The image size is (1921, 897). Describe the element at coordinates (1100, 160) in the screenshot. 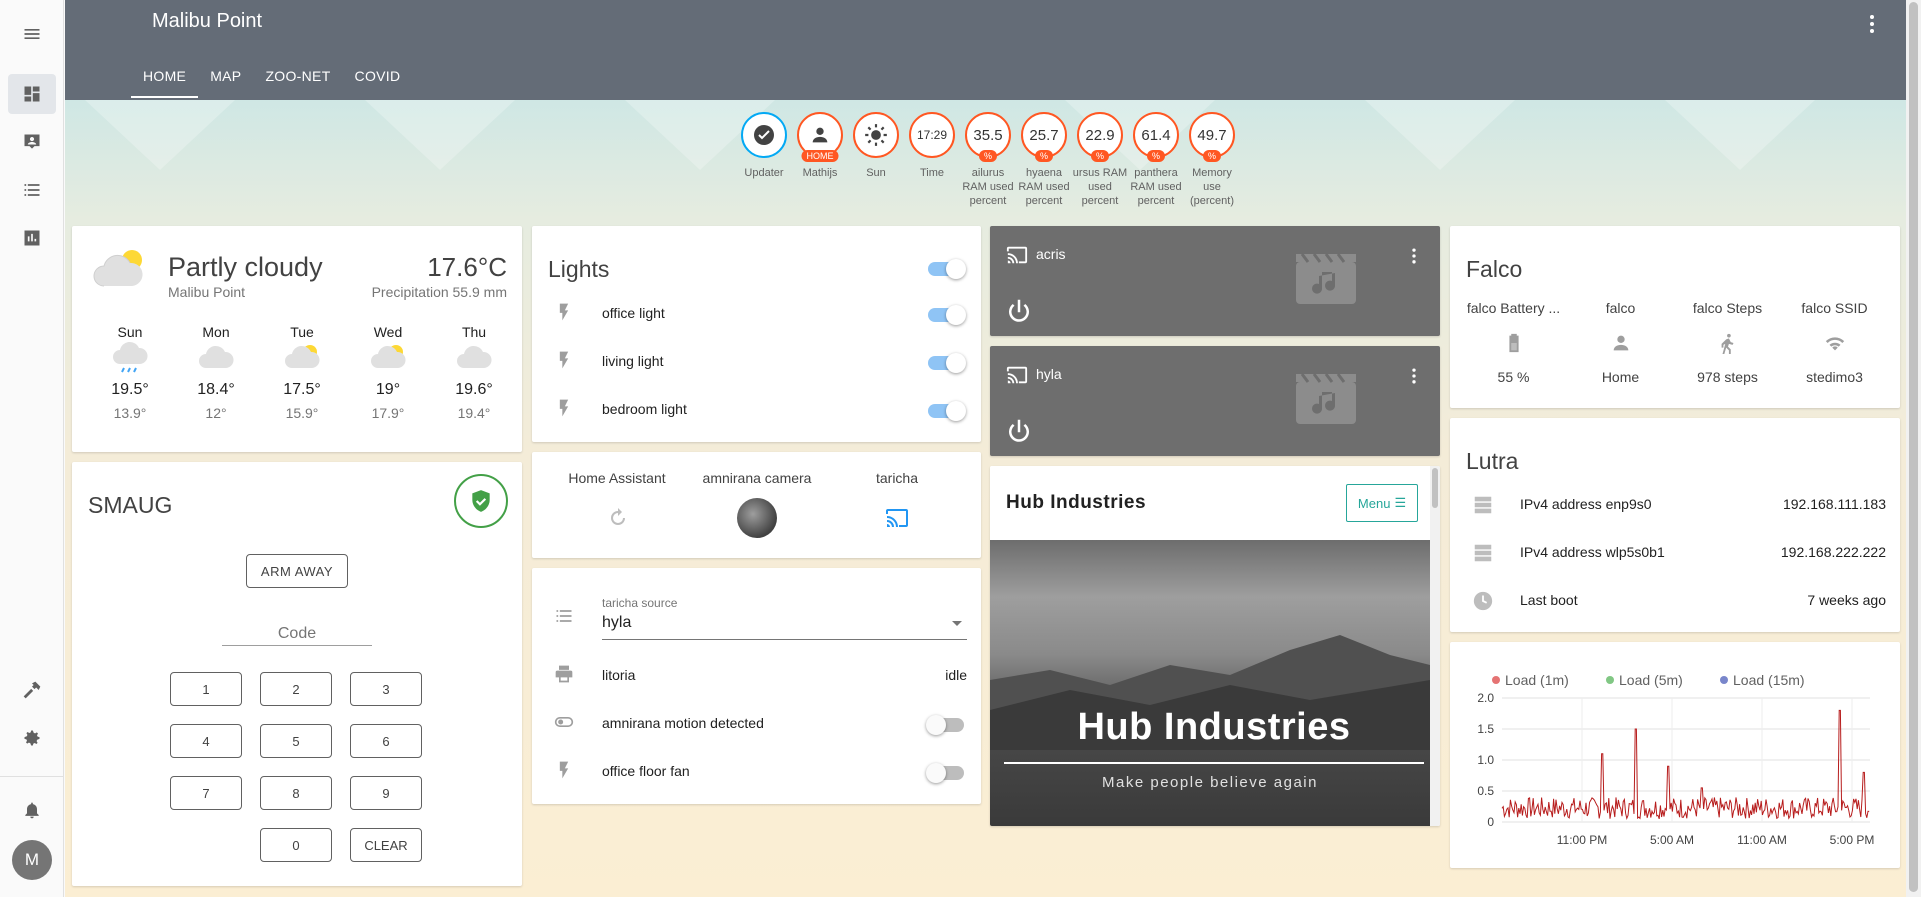

I see `badge-ursus-ram: 22.9% ursus RAM used percent` at that location.